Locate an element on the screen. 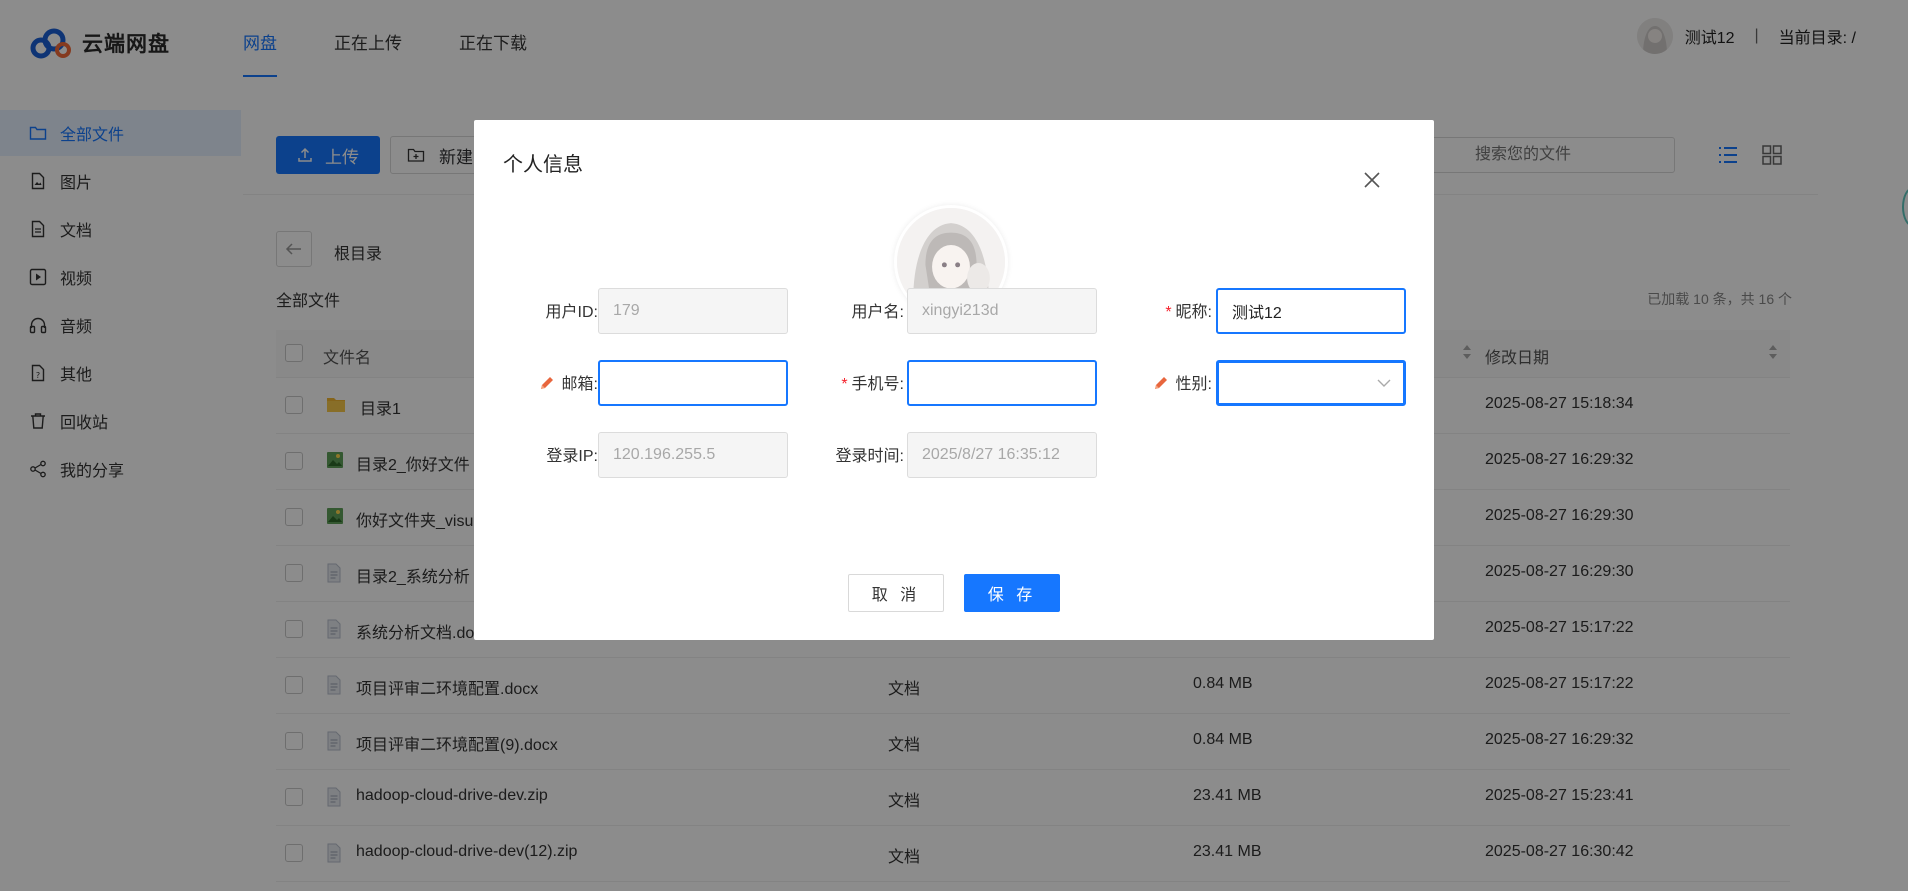 The image size is (1908, 891). cancel-button: 取 消 is located at coordinates (896, 593).